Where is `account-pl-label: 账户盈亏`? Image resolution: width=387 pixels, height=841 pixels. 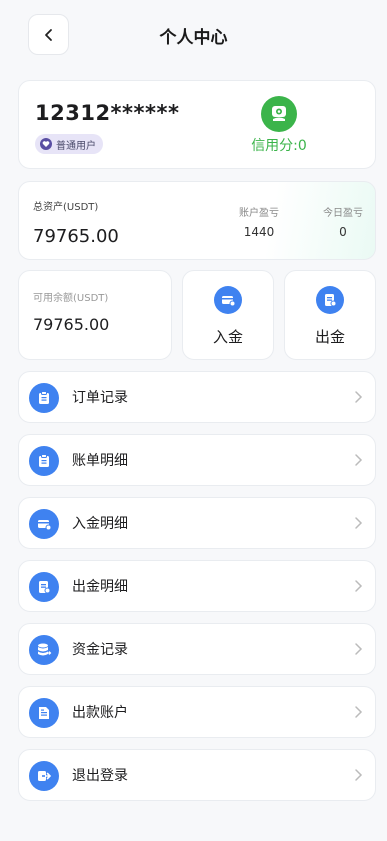
account-pl-label: 账户盈亏 is located at coordinates (259, 213).